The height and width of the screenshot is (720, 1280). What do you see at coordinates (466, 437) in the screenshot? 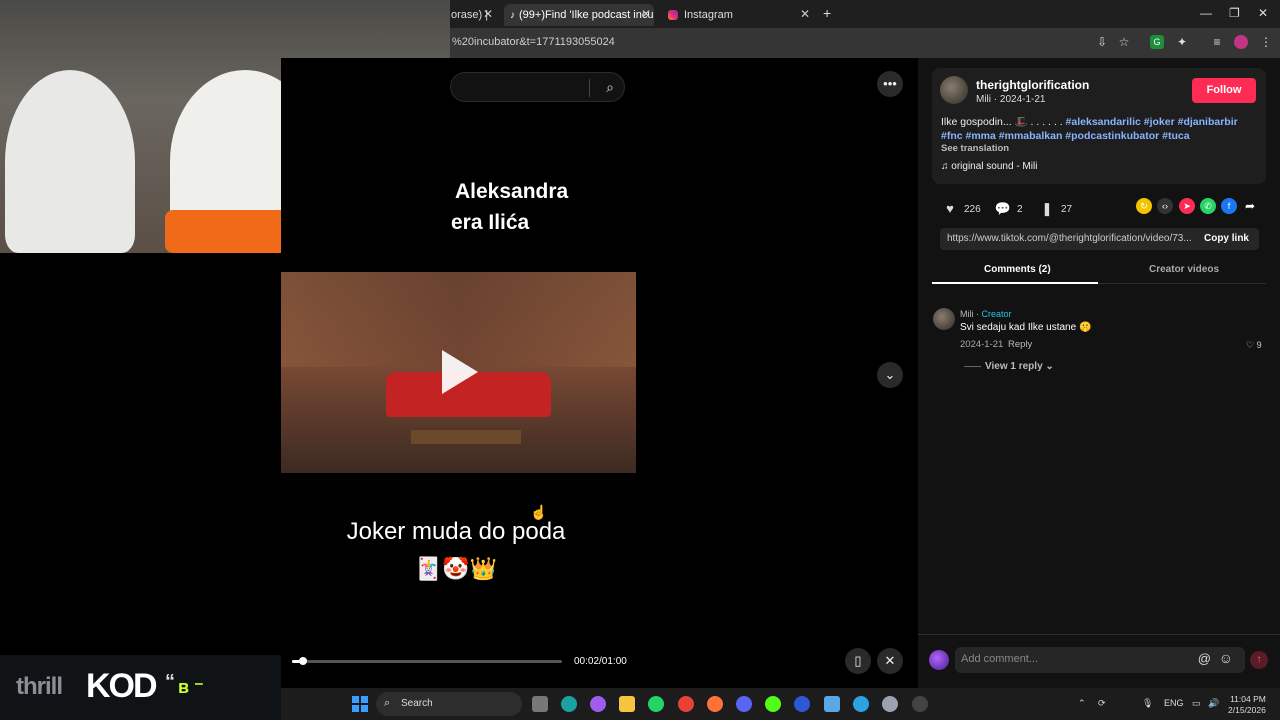
I see `coffee-table` at bounding box center [466, 437].